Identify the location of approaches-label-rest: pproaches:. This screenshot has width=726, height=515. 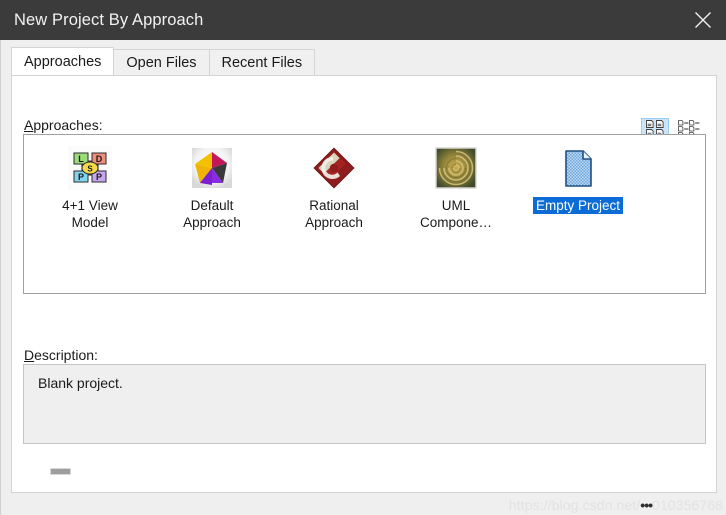
(68, 125).